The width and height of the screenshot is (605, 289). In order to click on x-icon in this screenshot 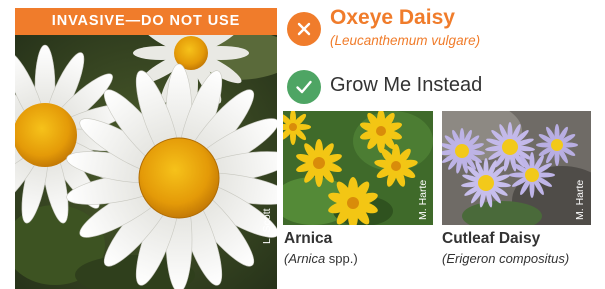, I will do `click(304, 29)`.